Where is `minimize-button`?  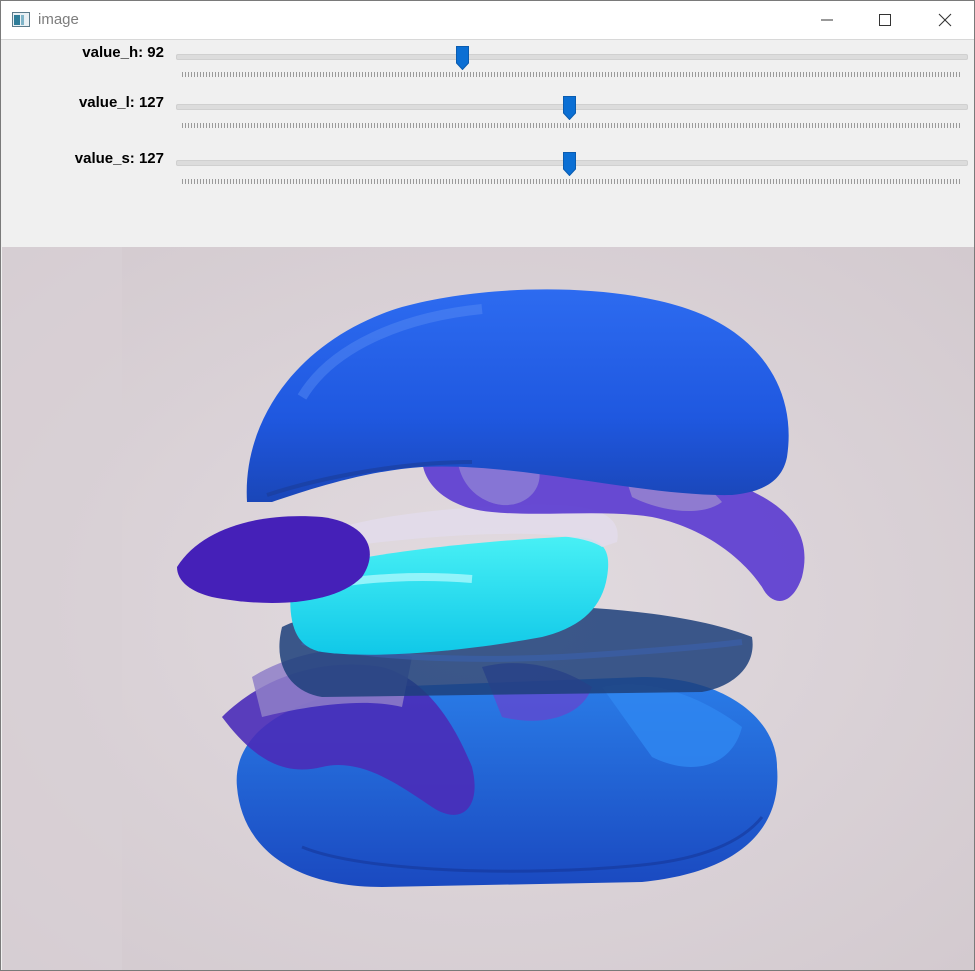
minimize-button is located at coordinates (827, 20).